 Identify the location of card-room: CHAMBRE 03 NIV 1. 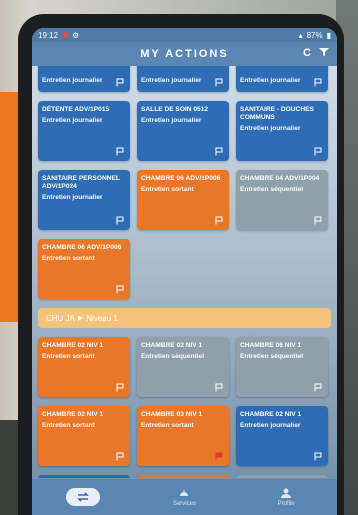
(172, 414).